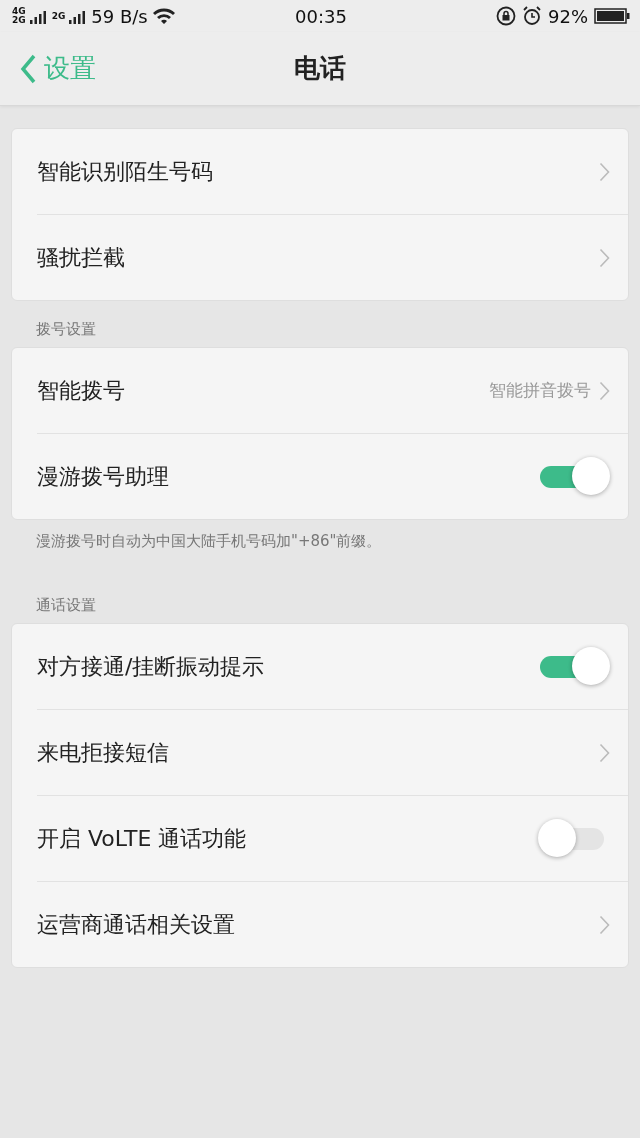 The image size is (640, 1138). I want to click on setting-label: 运营商通话相关设置, so click(318, 924).